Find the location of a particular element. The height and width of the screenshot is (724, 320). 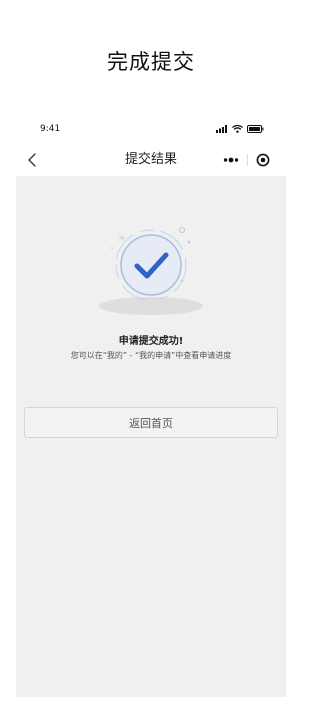

battery-icon is located at coordinates (255, 129).